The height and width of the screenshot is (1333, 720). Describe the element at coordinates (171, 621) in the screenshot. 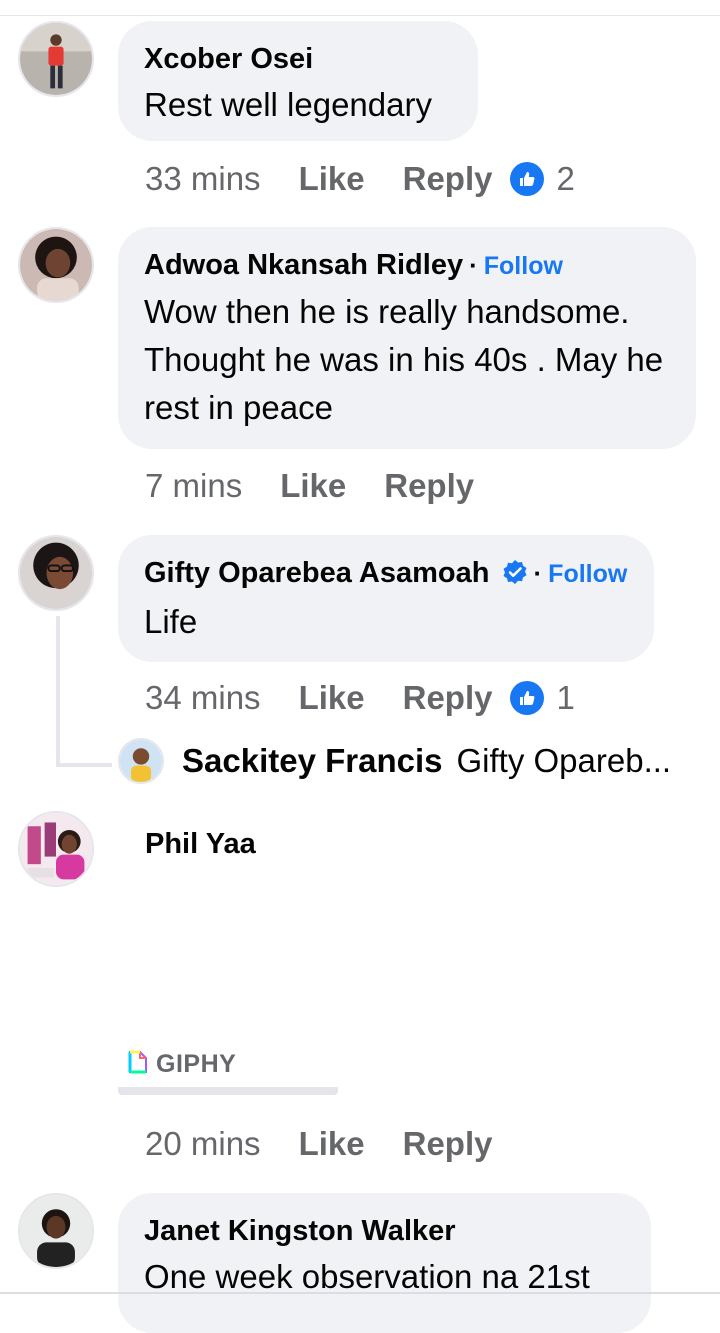

I see `comment-text: Life` at that location.